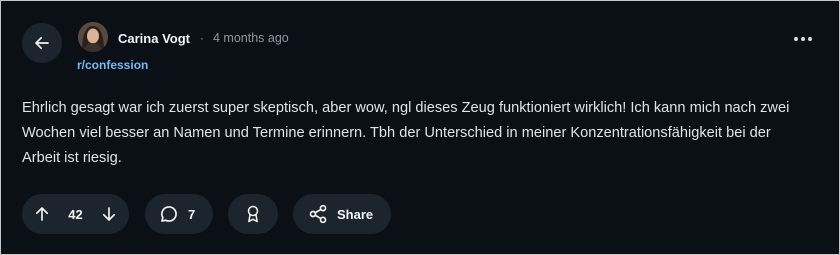 The width and height of the screenshot is (840, 255). I want to click on comment-bubble-icon, so click(169, 214).